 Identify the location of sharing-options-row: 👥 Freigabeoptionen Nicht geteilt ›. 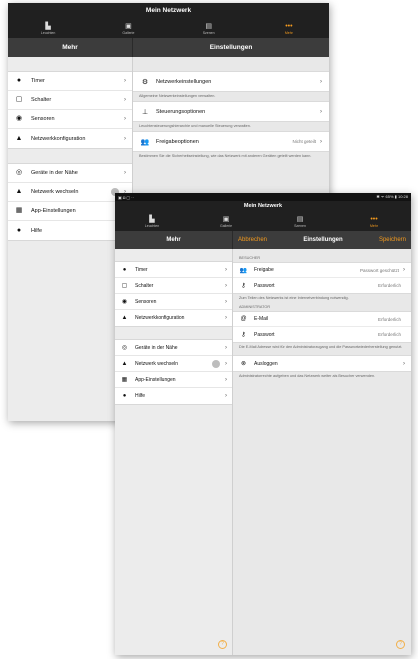
(231, 141).